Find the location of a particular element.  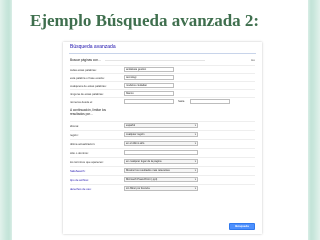

section-divider is located at coordinates (154, 60).